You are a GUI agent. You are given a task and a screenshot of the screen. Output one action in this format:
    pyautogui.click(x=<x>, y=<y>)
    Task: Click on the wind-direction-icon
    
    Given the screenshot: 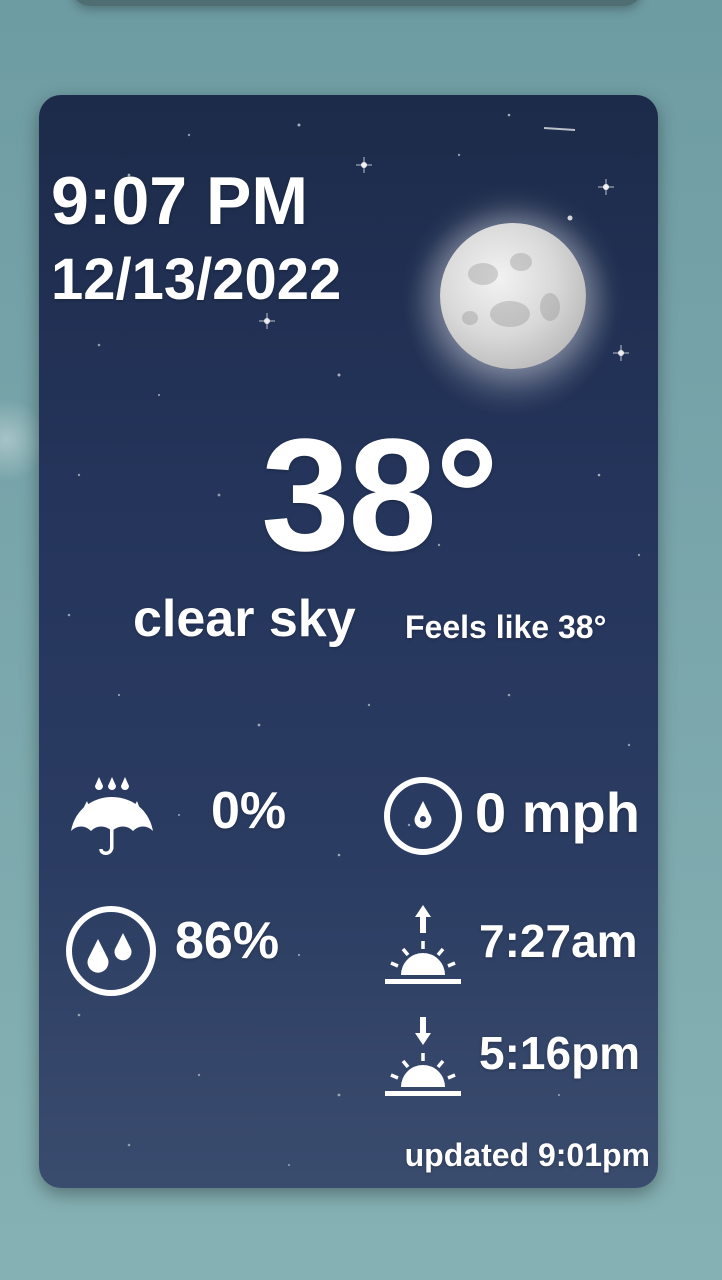 What is the action you would take?
    pyautogui.click(x=423, y=816)
    